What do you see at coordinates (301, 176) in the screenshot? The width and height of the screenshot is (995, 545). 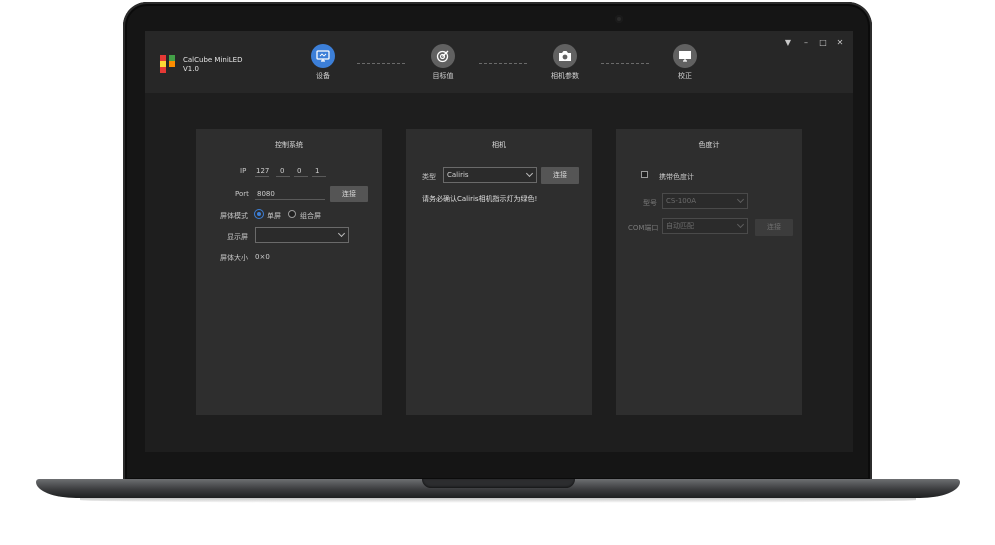 I see `ip-octet-3-underline` at bounding box center [301, 176].